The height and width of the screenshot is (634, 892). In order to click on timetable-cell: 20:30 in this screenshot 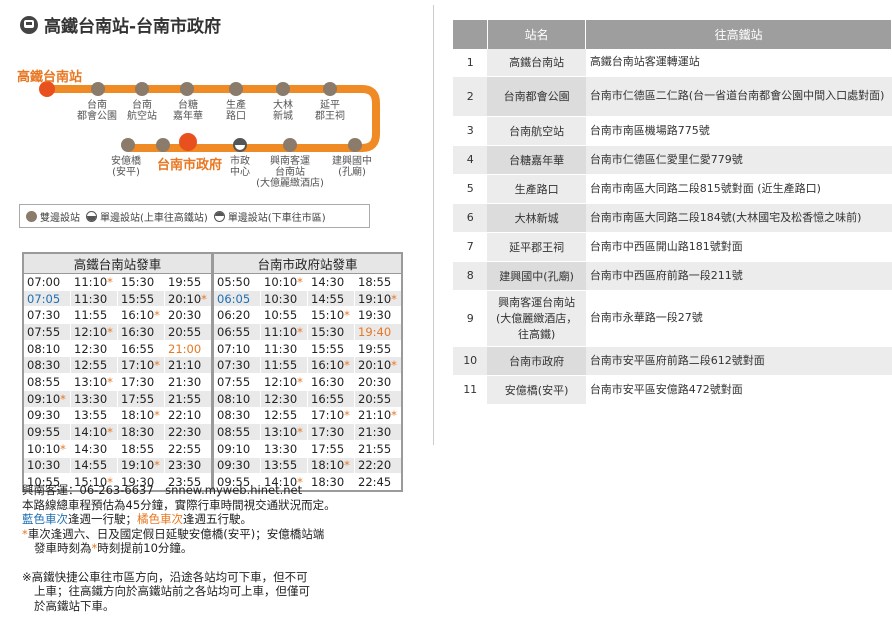, I will do `click(188, 315)`.